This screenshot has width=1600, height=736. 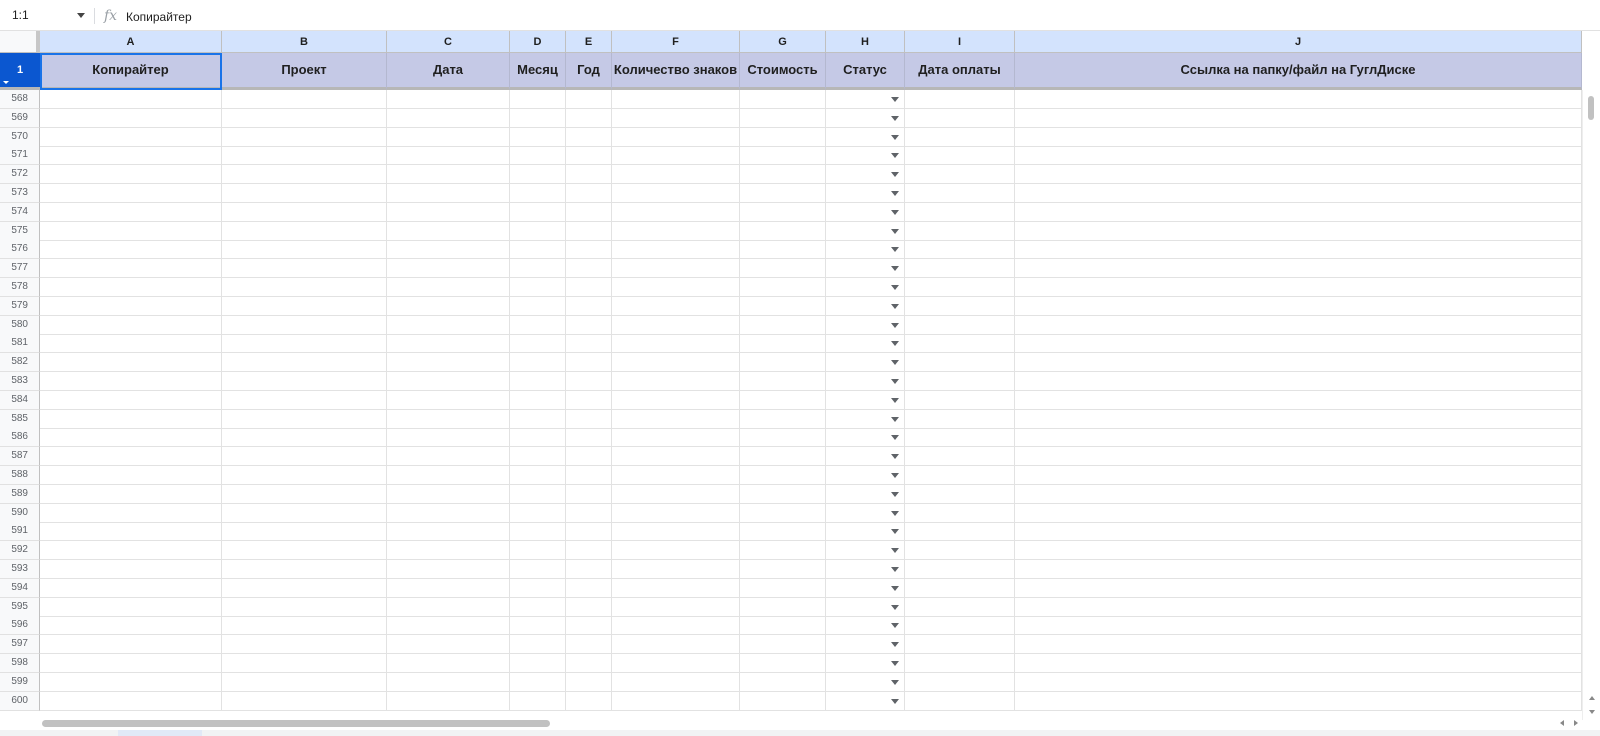 I want to click on row-header: 585, so click(x=20, y=419).